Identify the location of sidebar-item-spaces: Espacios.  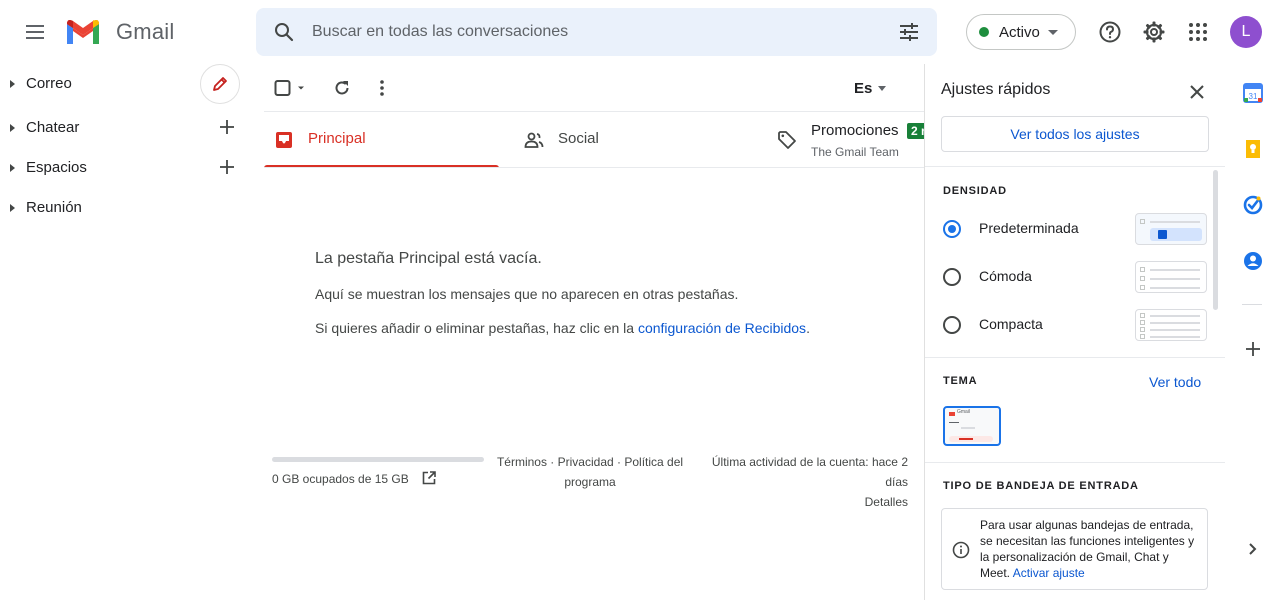
(125, 168).